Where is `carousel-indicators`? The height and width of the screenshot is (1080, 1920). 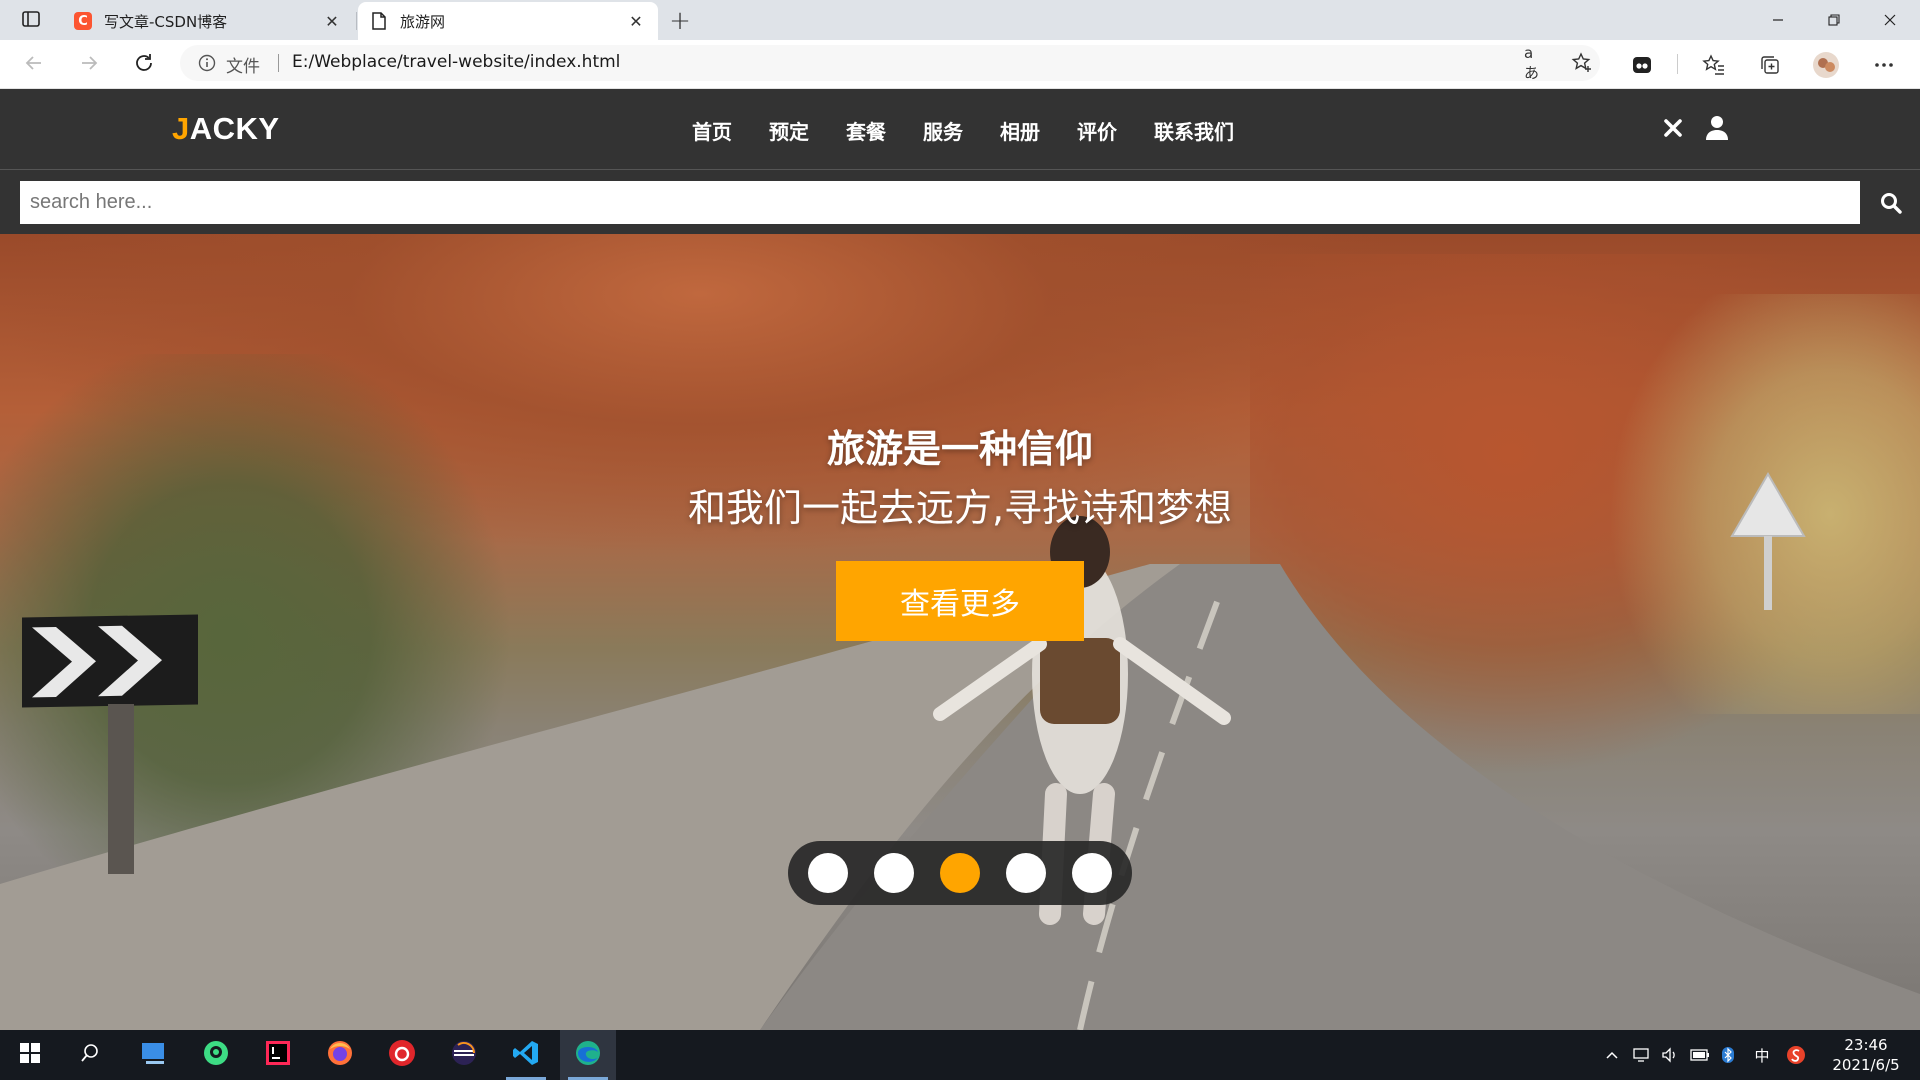
carousel-indicators is located at coordinates (960, 873).